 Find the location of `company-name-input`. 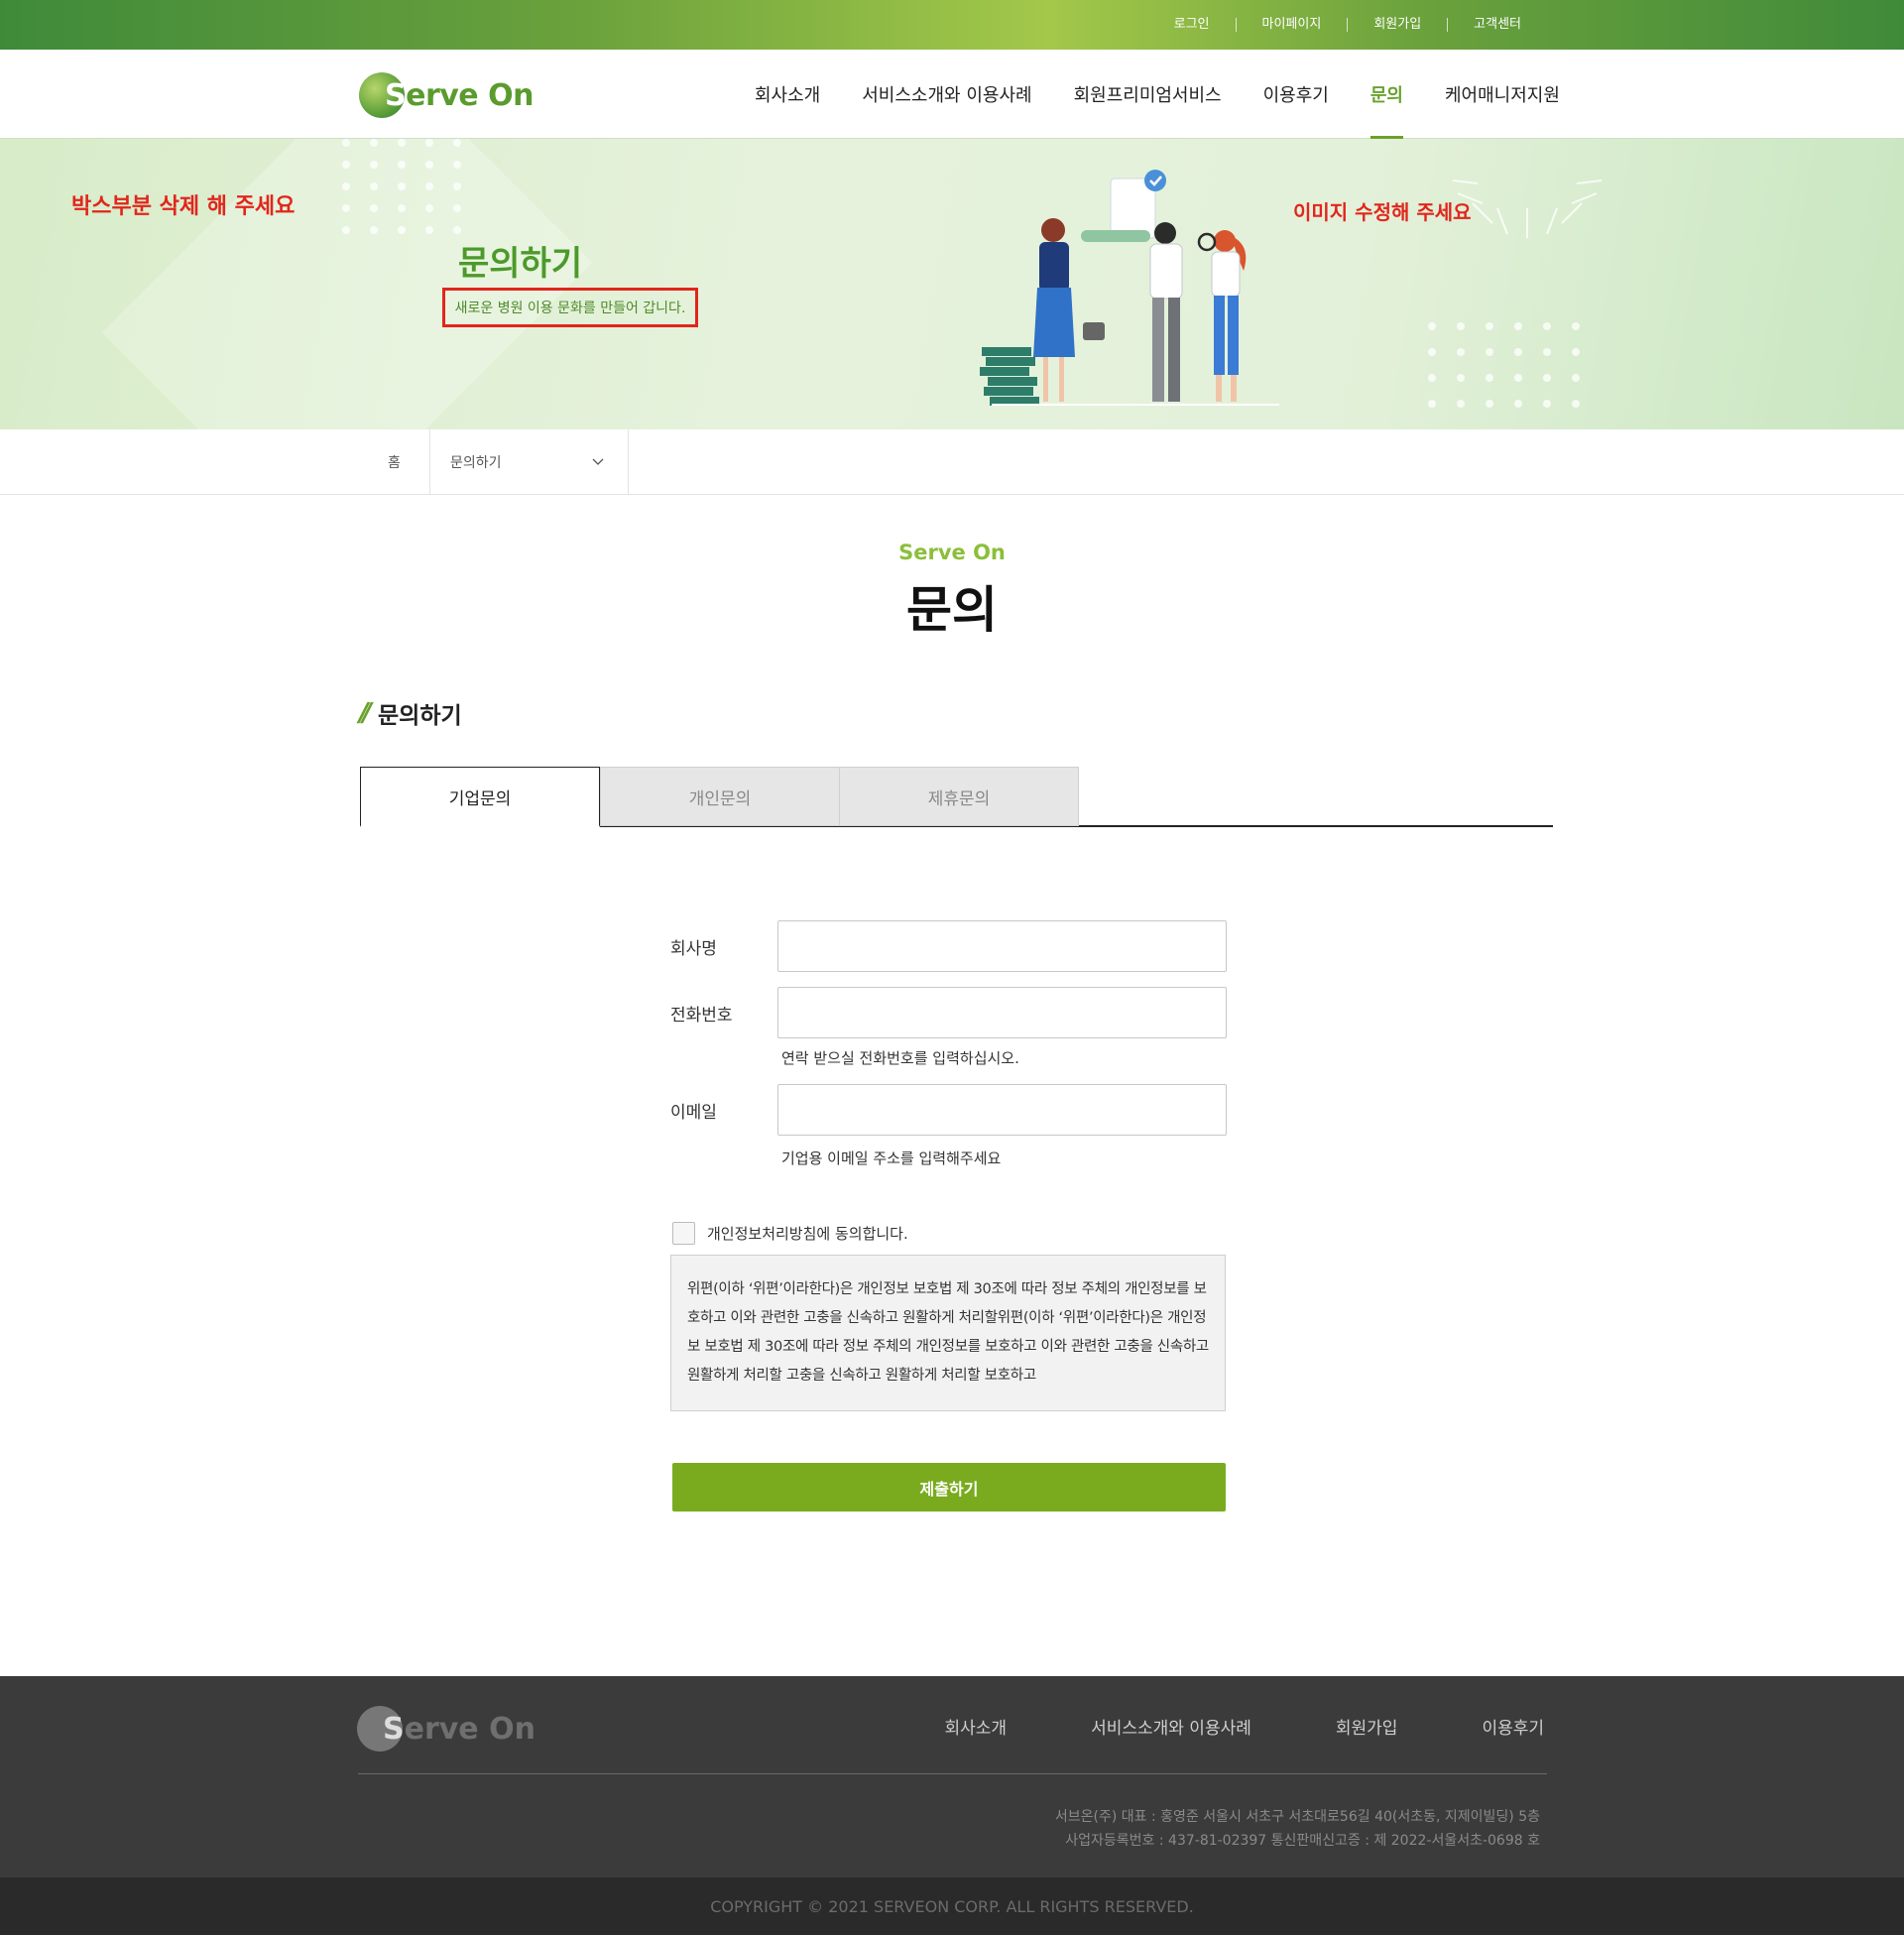

company-name-input is located at coordinates (1002, 946).